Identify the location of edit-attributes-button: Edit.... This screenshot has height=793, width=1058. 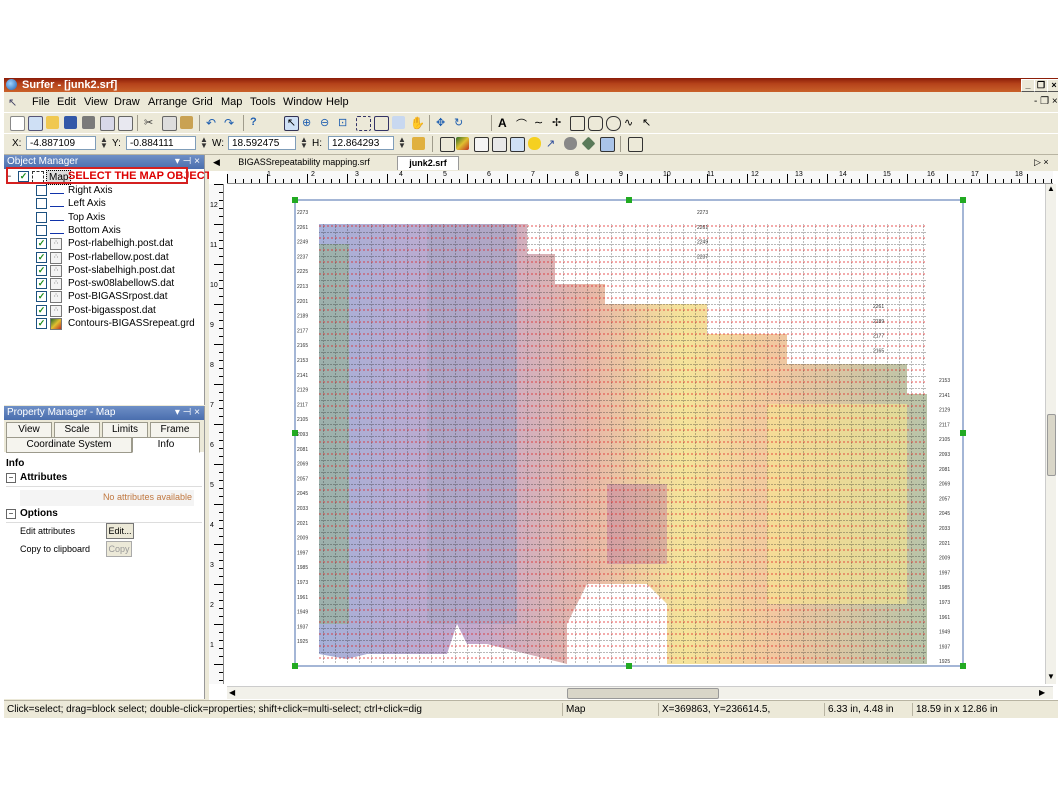
(120, 531).